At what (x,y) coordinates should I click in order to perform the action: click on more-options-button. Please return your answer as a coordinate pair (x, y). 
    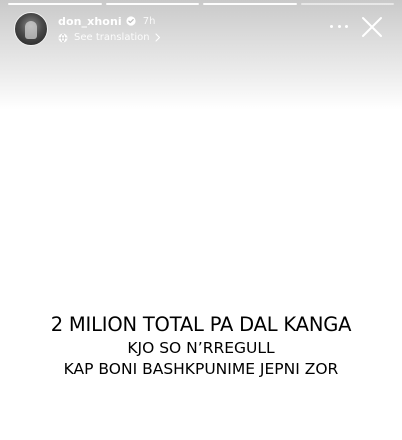
    Looking at the image, I should click on (339, 26).